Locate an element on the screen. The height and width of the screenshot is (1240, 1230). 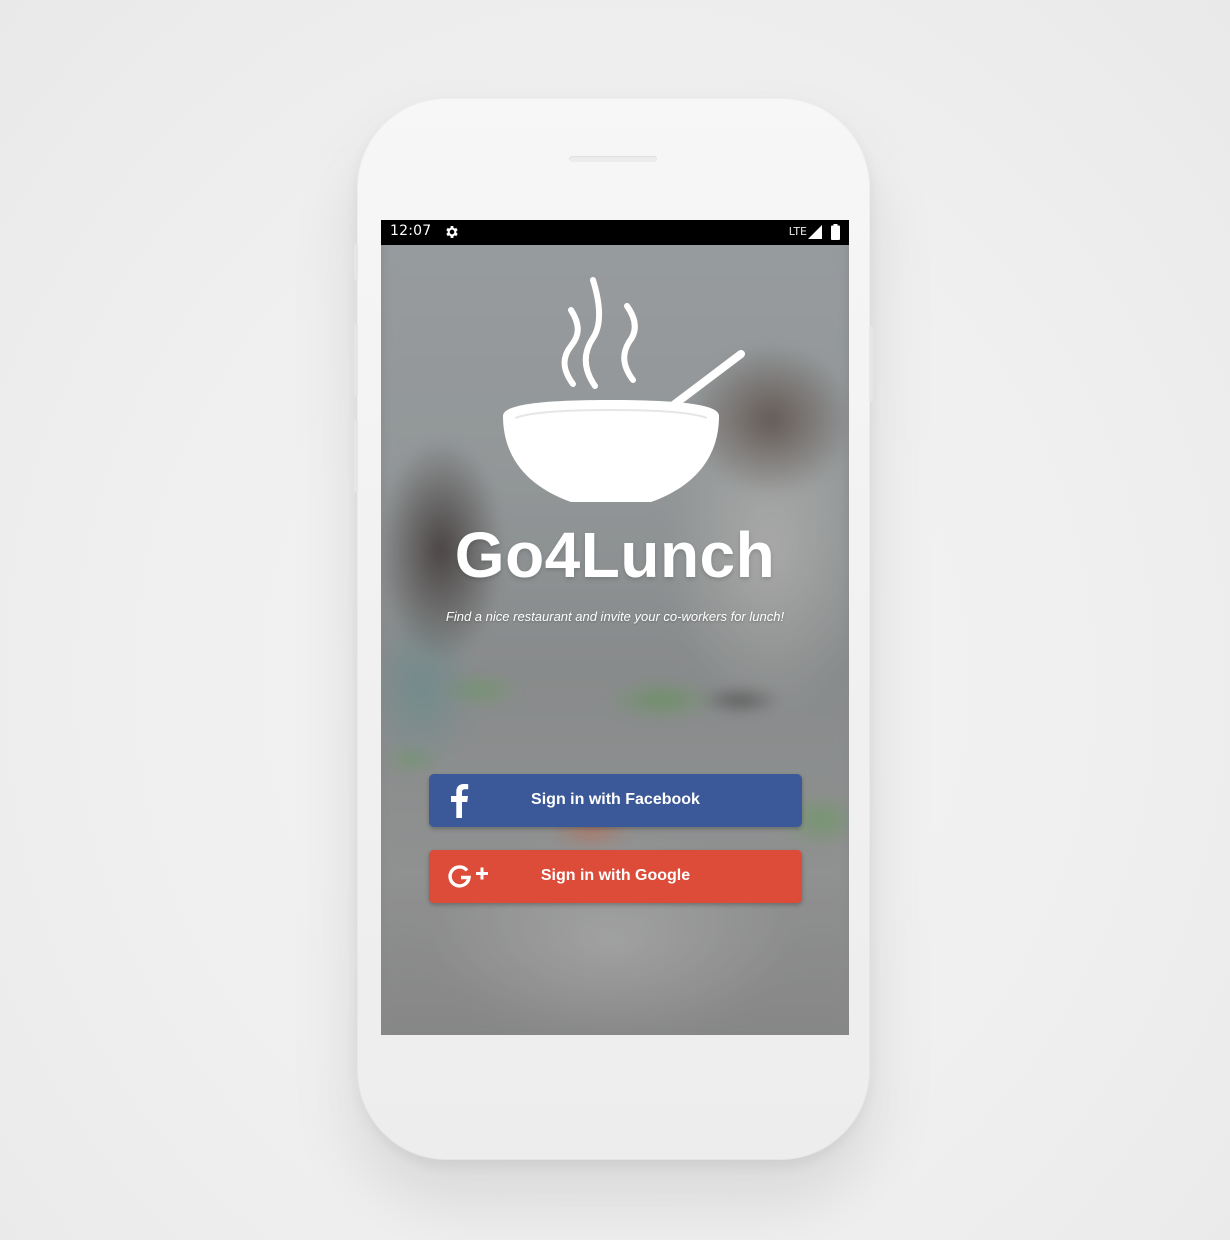
status-time: 12:07 is located at coordinates (411, 231).